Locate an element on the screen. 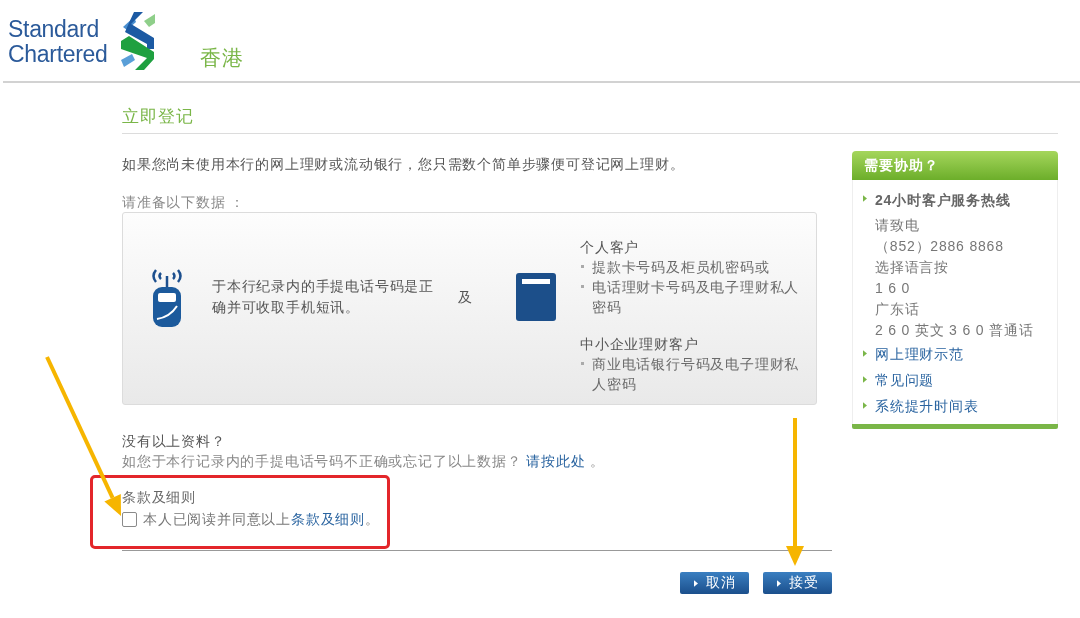 This screenshot has width=1080, height=618. missing-info-text: 如您于本行记录内的手提电话号码不正确或忘记了以上数据？ 请按此处 。 is located at coordinates (364, 461).